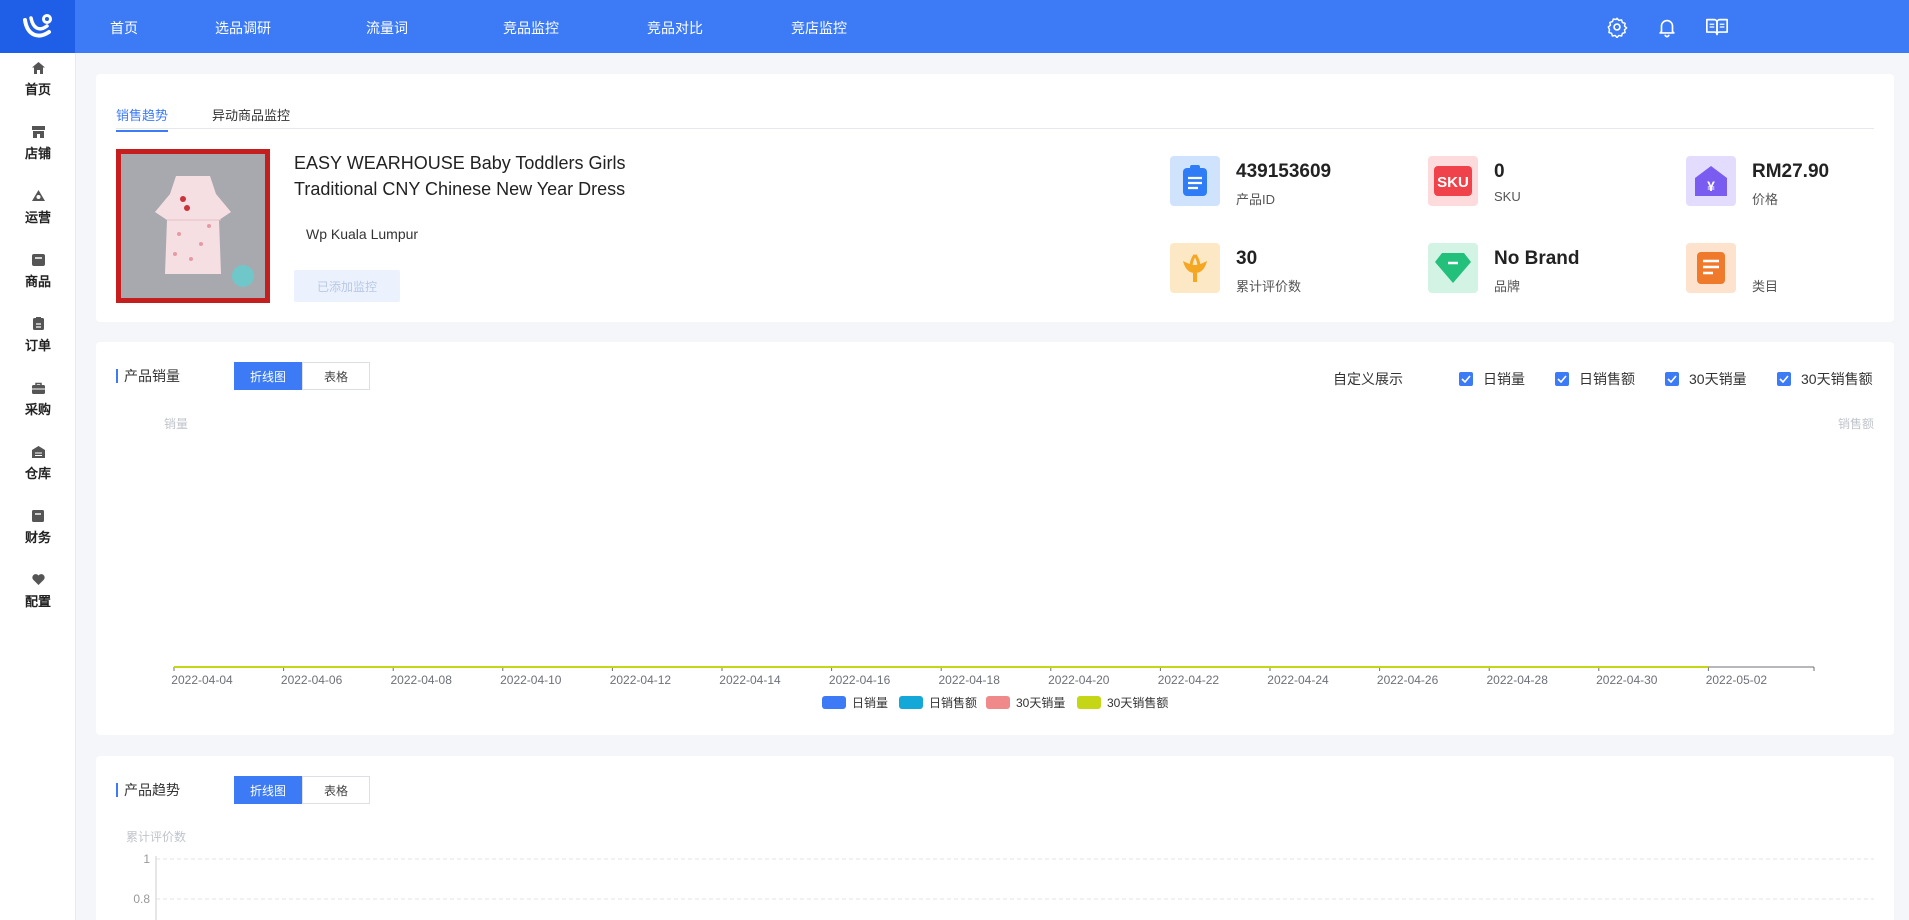 This screenshot has width=1909, height=920. Describe the element at coordinates (1765, 286) in the screenshot. I see `stat-label: 类目` at that location.